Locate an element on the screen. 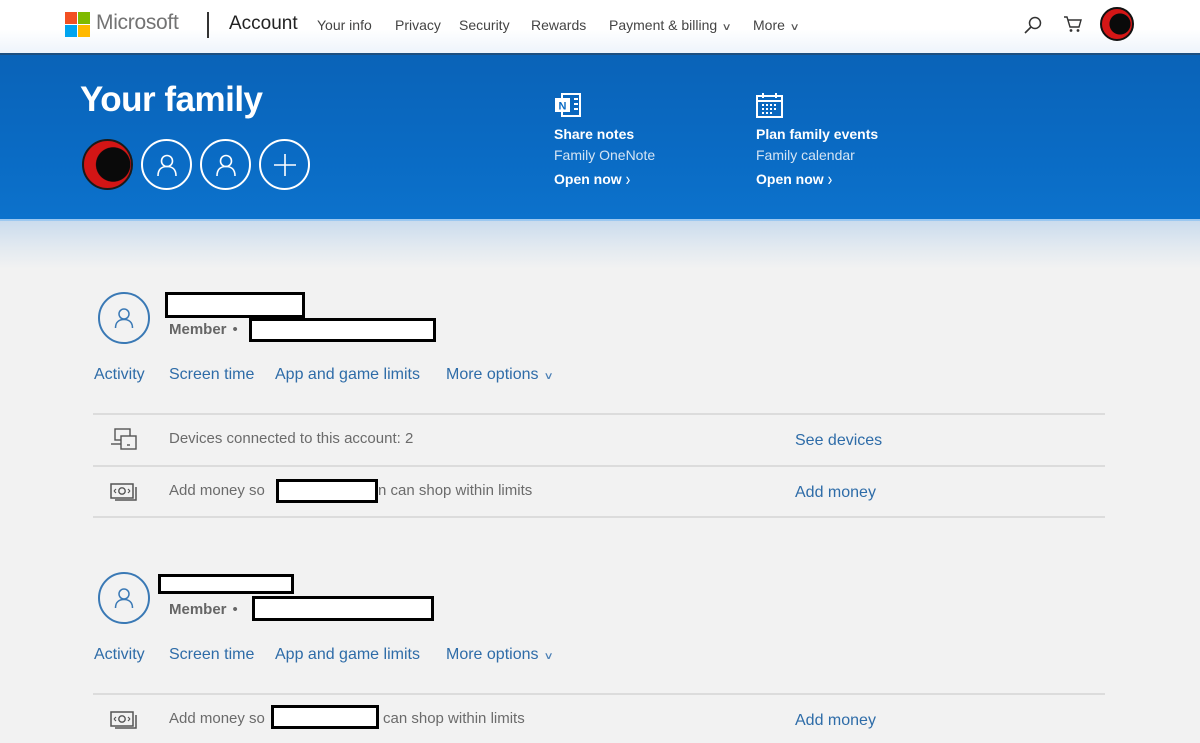 This screenshot has width=1200, height=743. hero-shadow is located at coordinates (600, 244).